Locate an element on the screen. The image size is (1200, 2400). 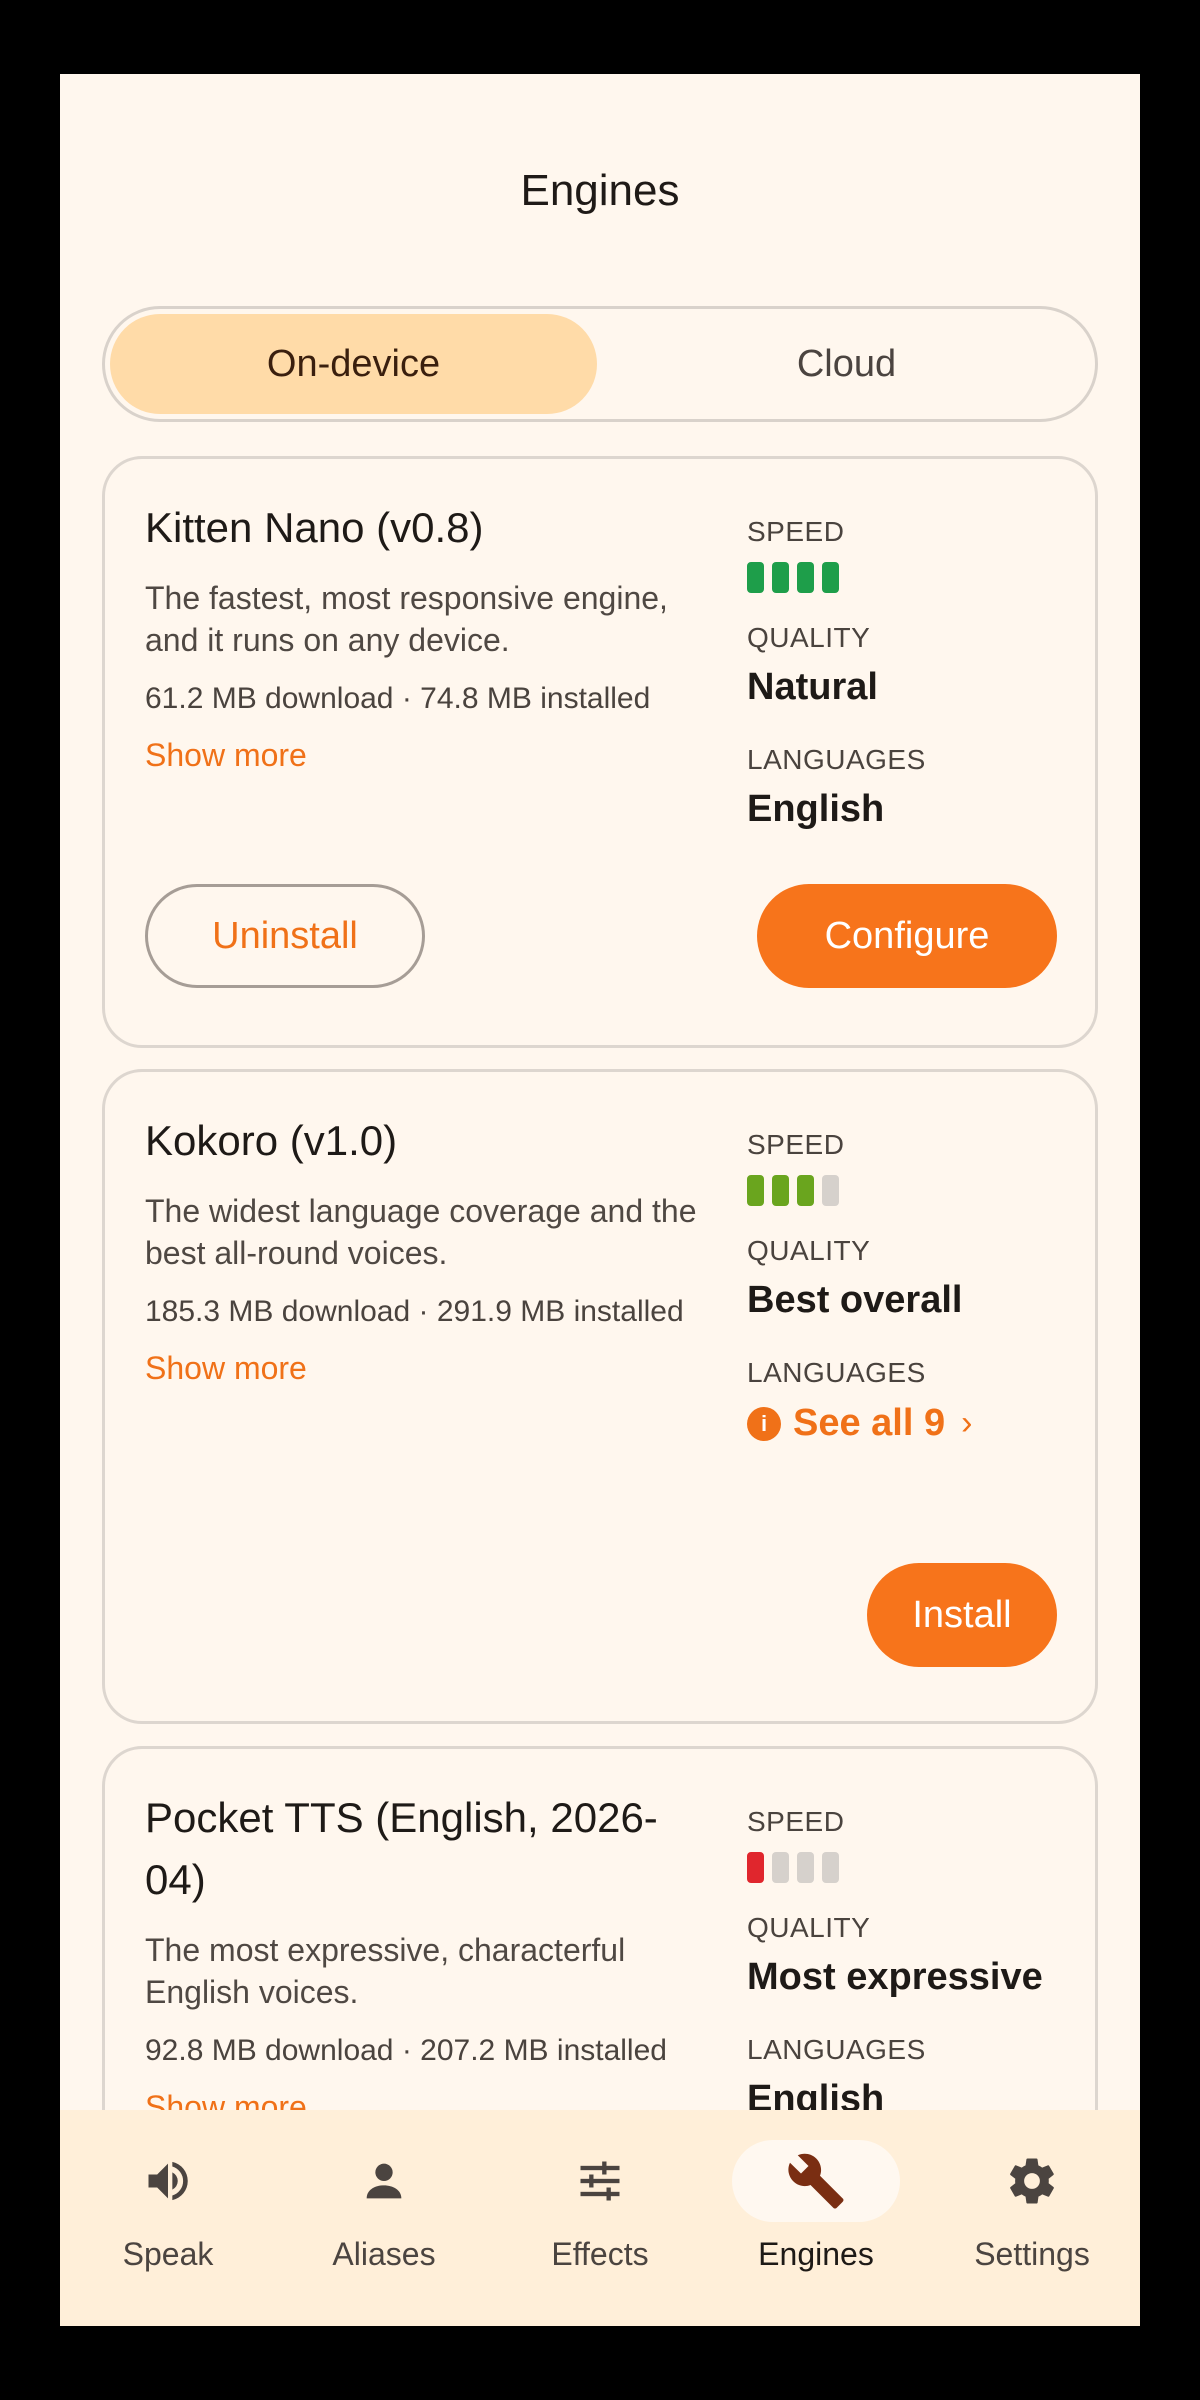
nav-item-aliases: Aliases is located at coordinates (384, 2206).